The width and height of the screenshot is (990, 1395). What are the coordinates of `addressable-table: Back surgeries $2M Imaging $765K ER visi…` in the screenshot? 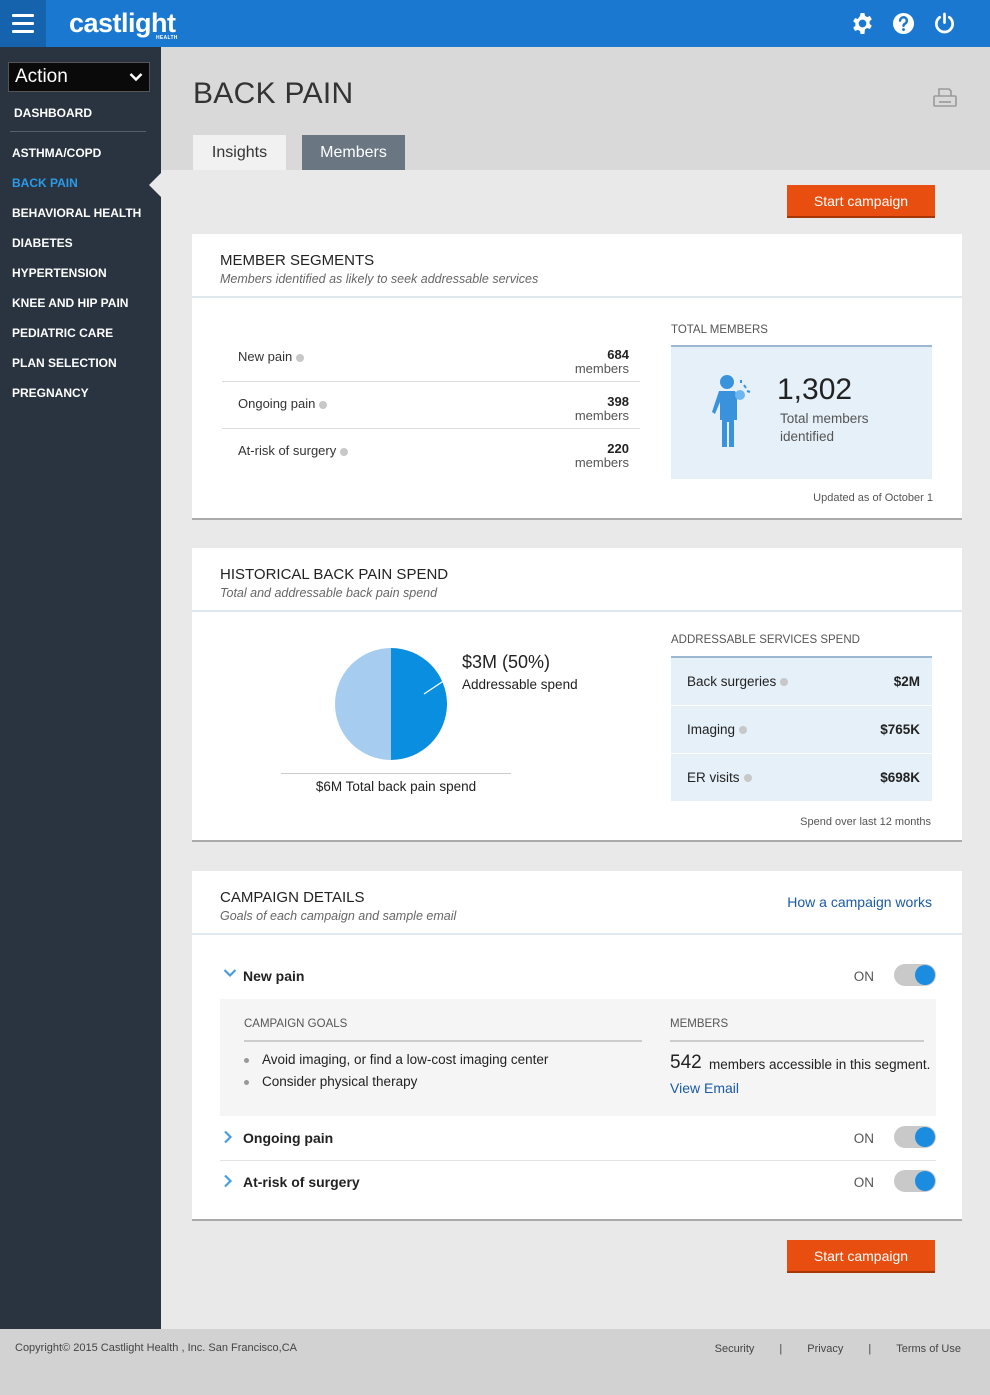 It's located at (801, 729).